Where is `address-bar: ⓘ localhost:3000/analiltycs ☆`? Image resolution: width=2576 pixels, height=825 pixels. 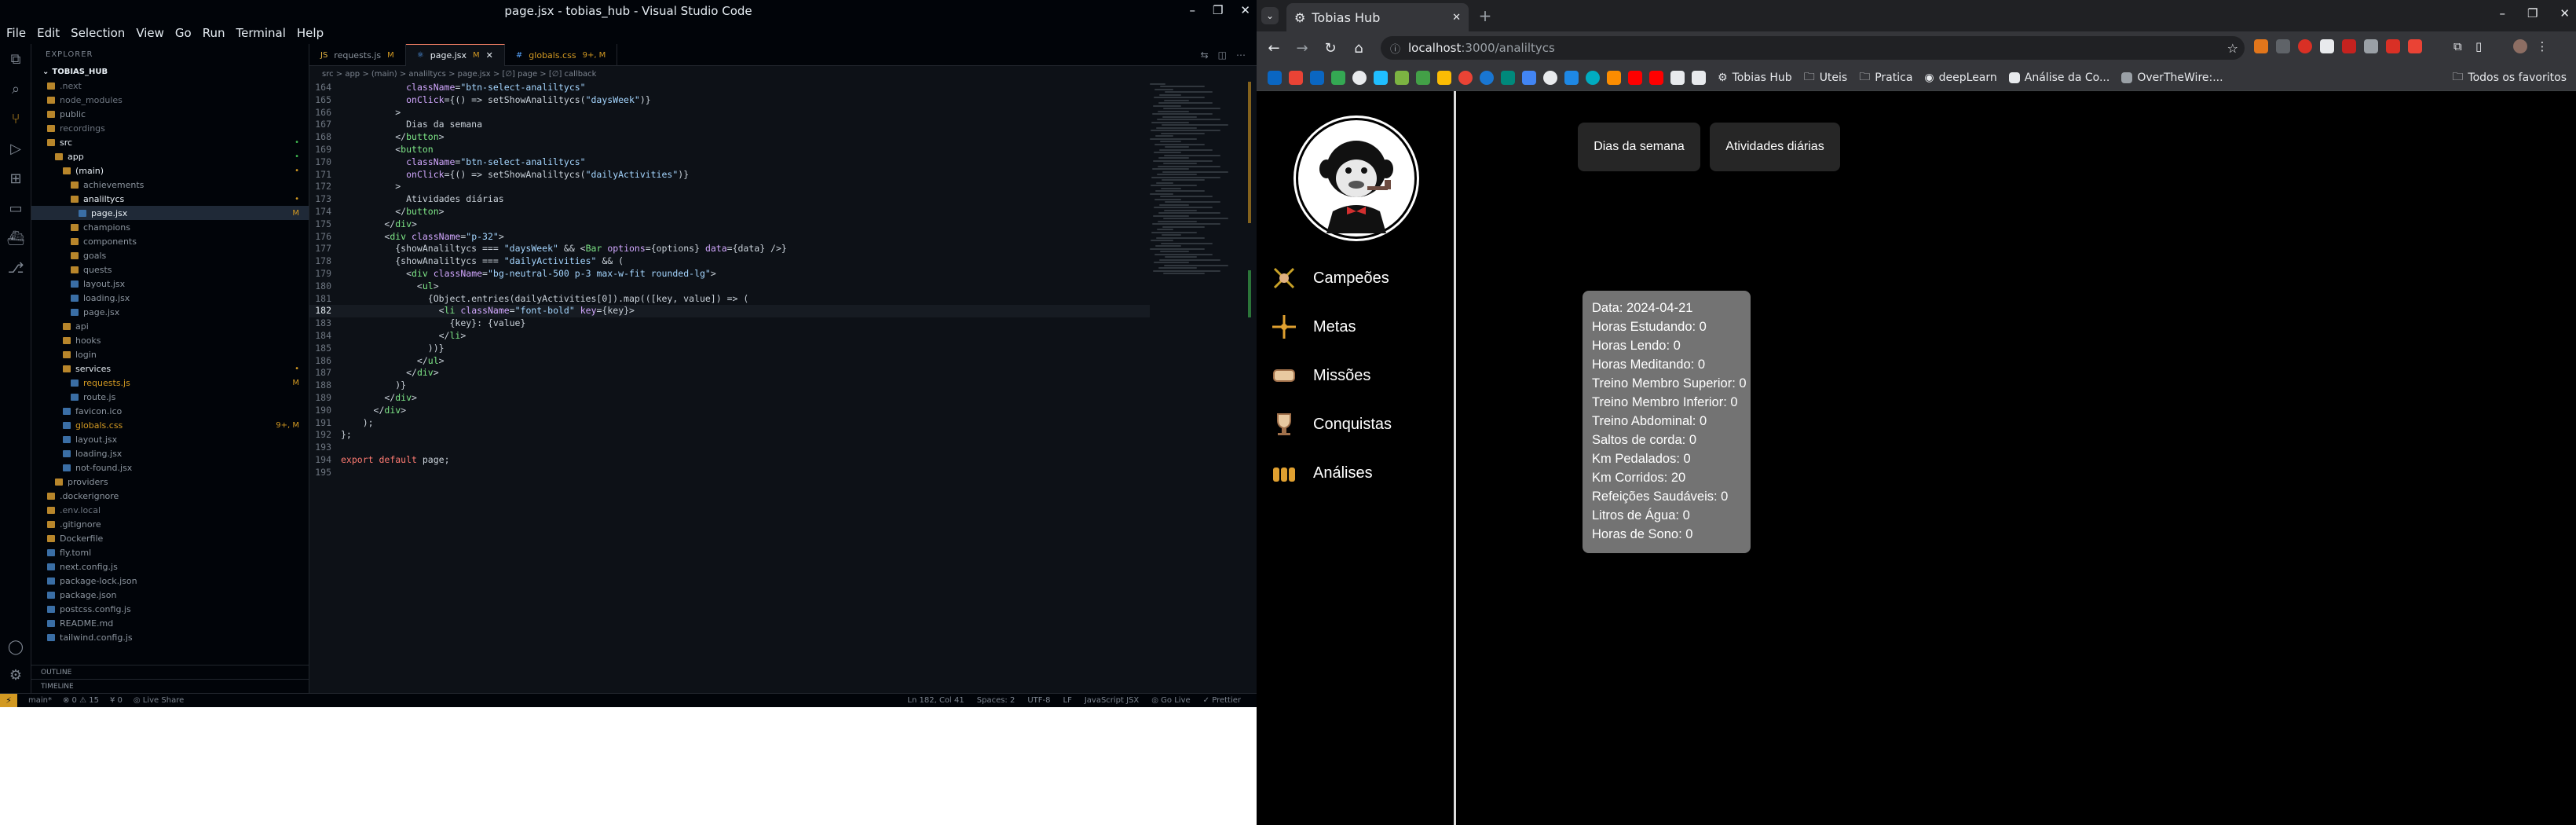
address-bar: ⓘ localhost:3000/analiltycs ☆ is located at coordinates (1813, 48).